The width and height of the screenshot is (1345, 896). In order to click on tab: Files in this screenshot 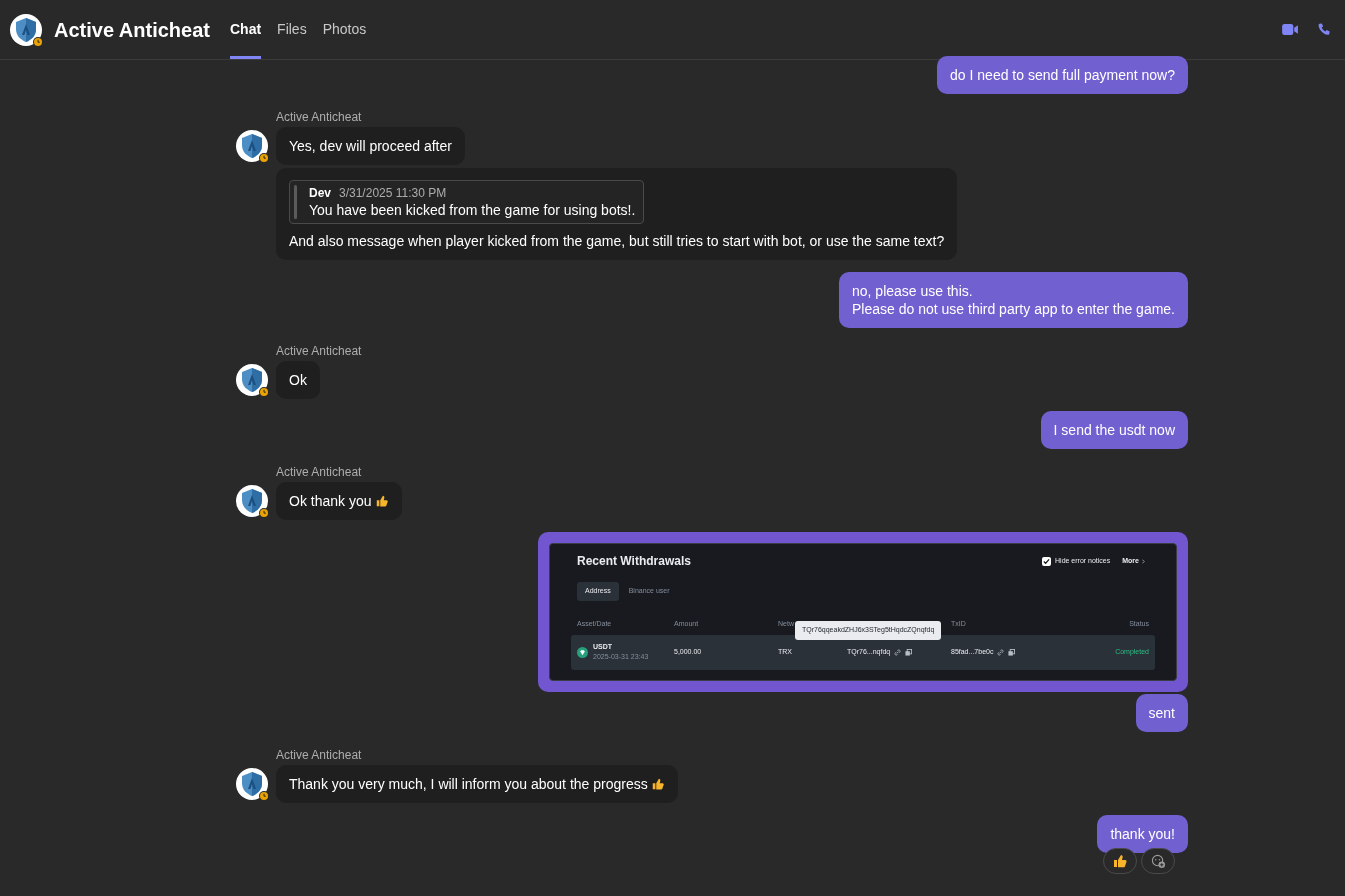, I will do `click(292, 29)`.